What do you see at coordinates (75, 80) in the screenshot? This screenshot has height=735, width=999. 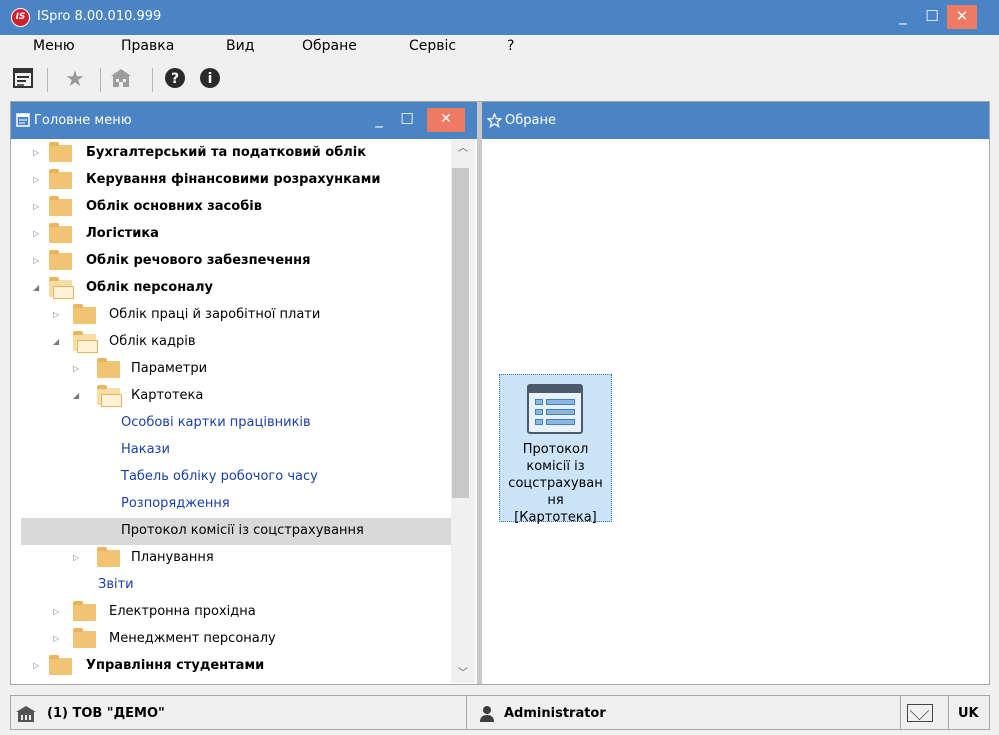 I see `favorites-star-icon: ★` at bounding box center [75, 80].